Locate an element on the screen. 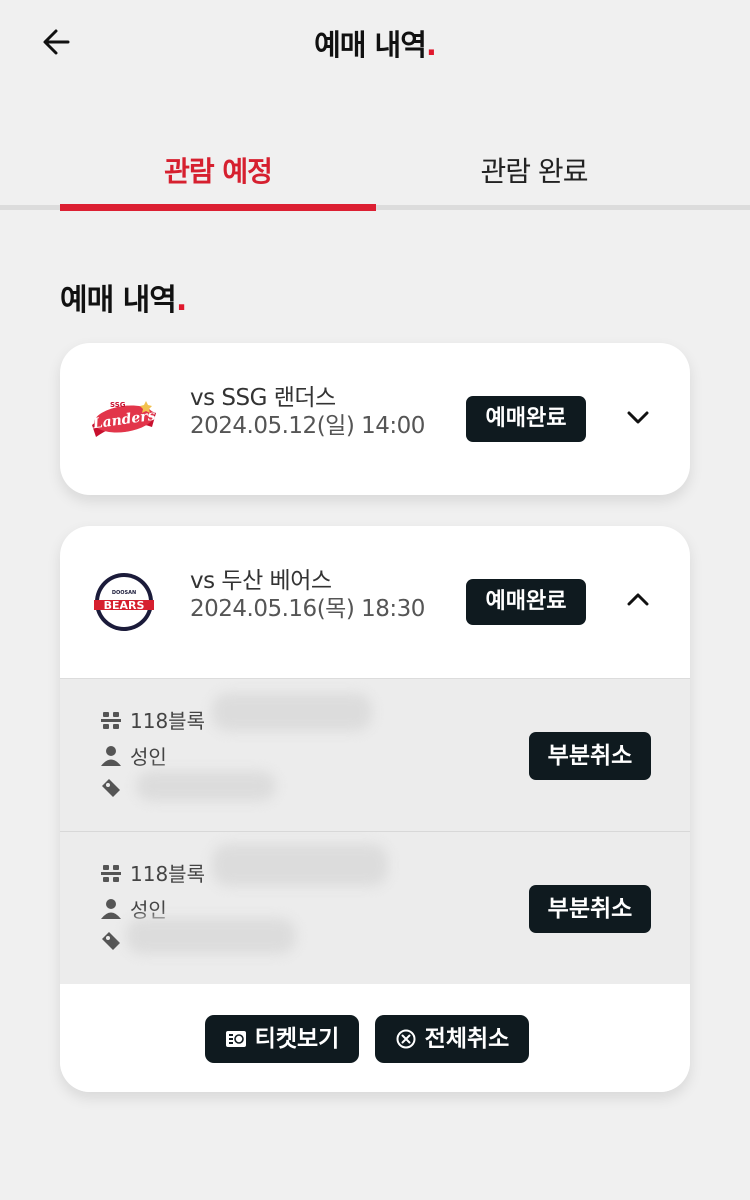 This screenshot has height=1200, width=750. ticket-type: 성인 is located at coordinates (133, 755).